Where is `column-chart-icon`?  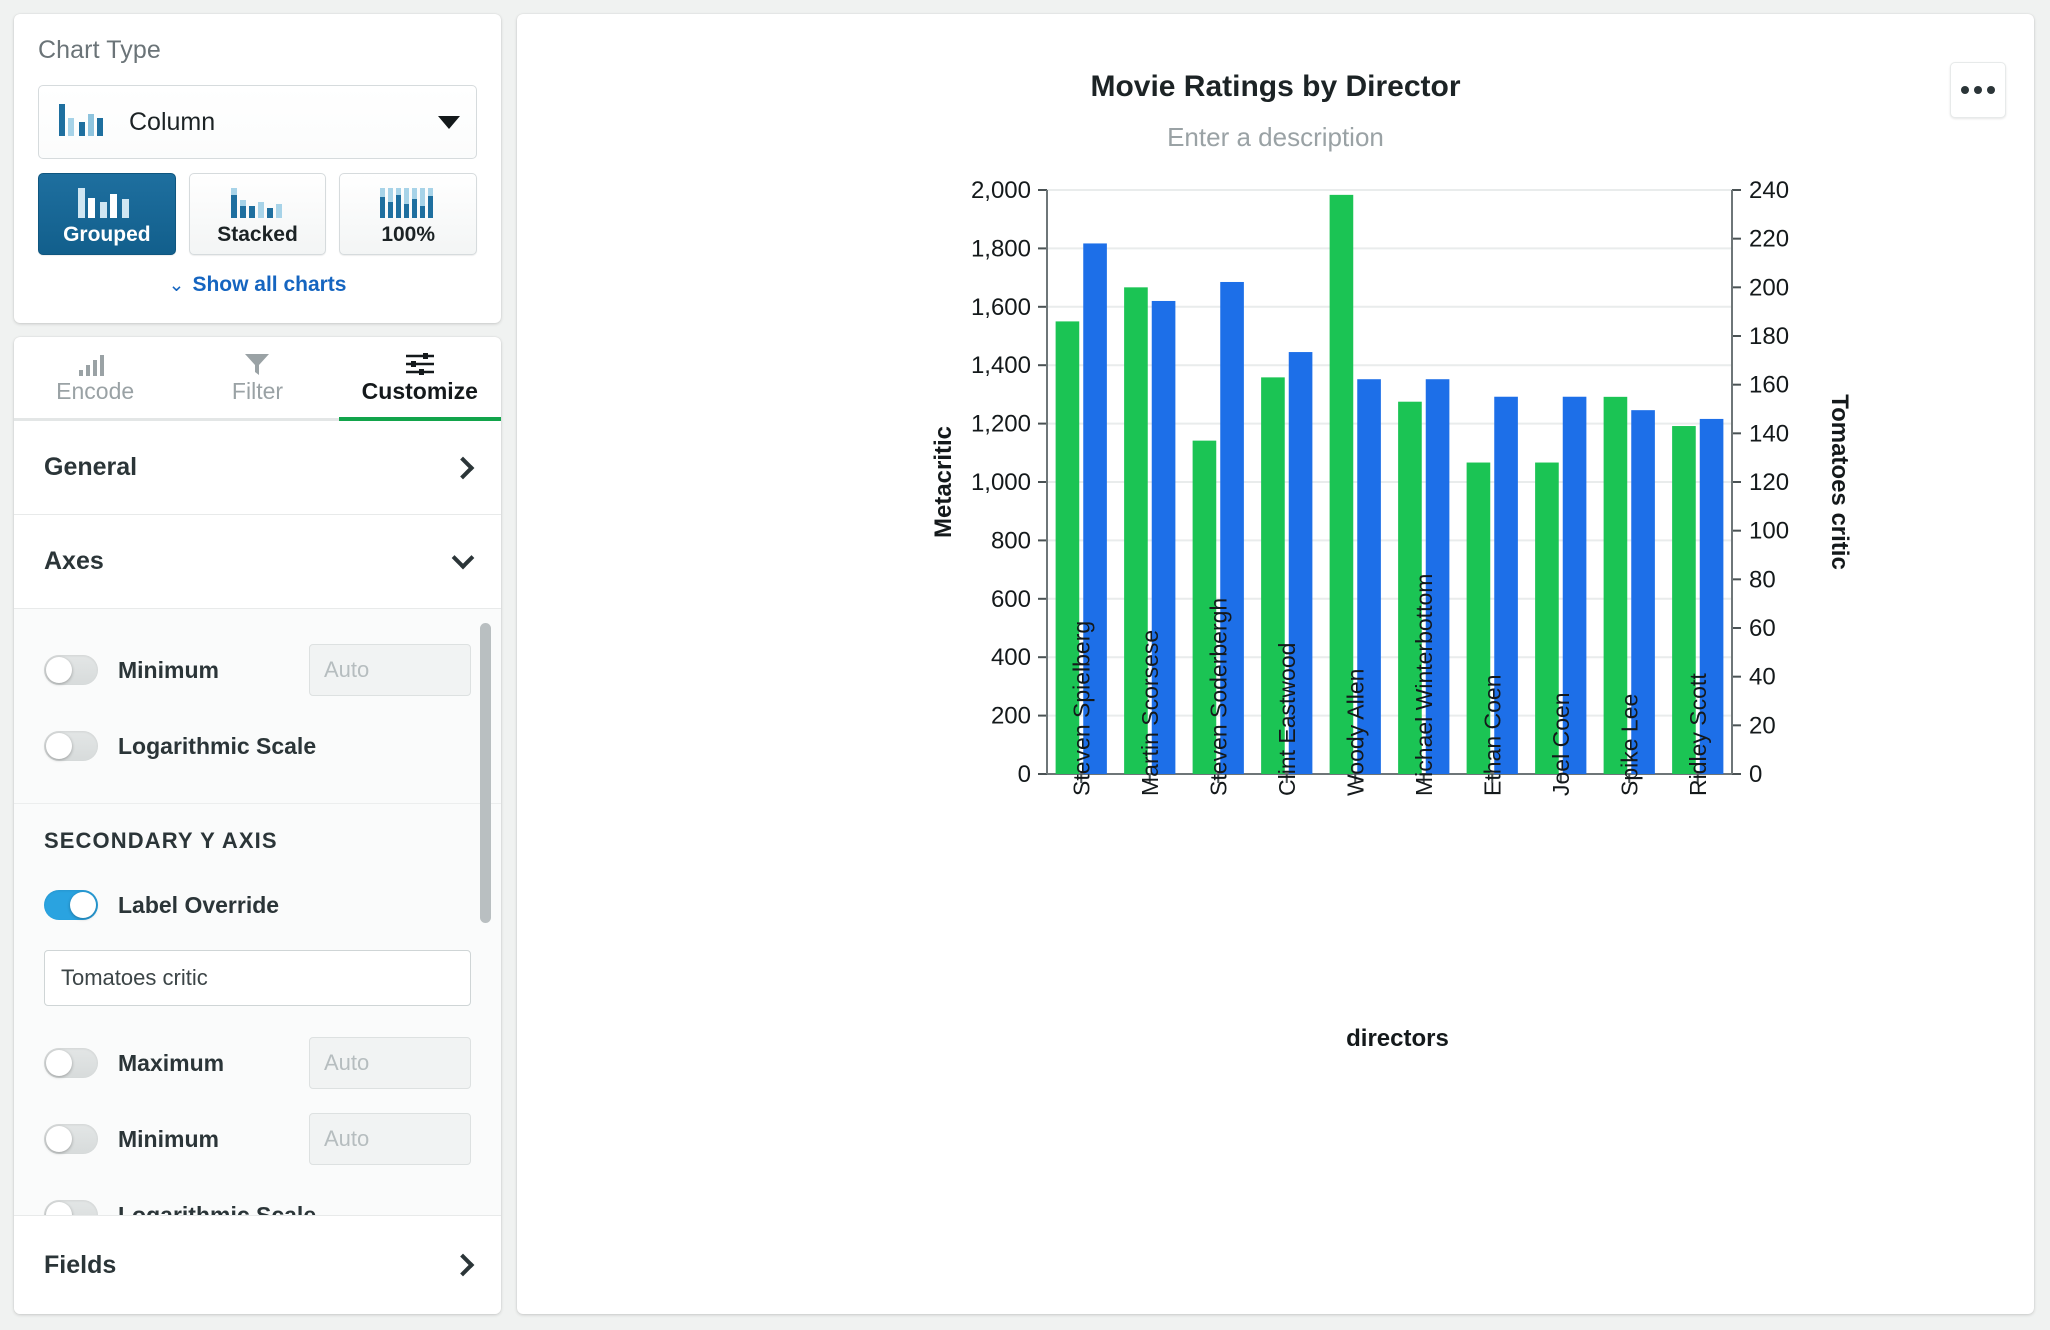 column-chart-icon is located at coordinates (82, 122).